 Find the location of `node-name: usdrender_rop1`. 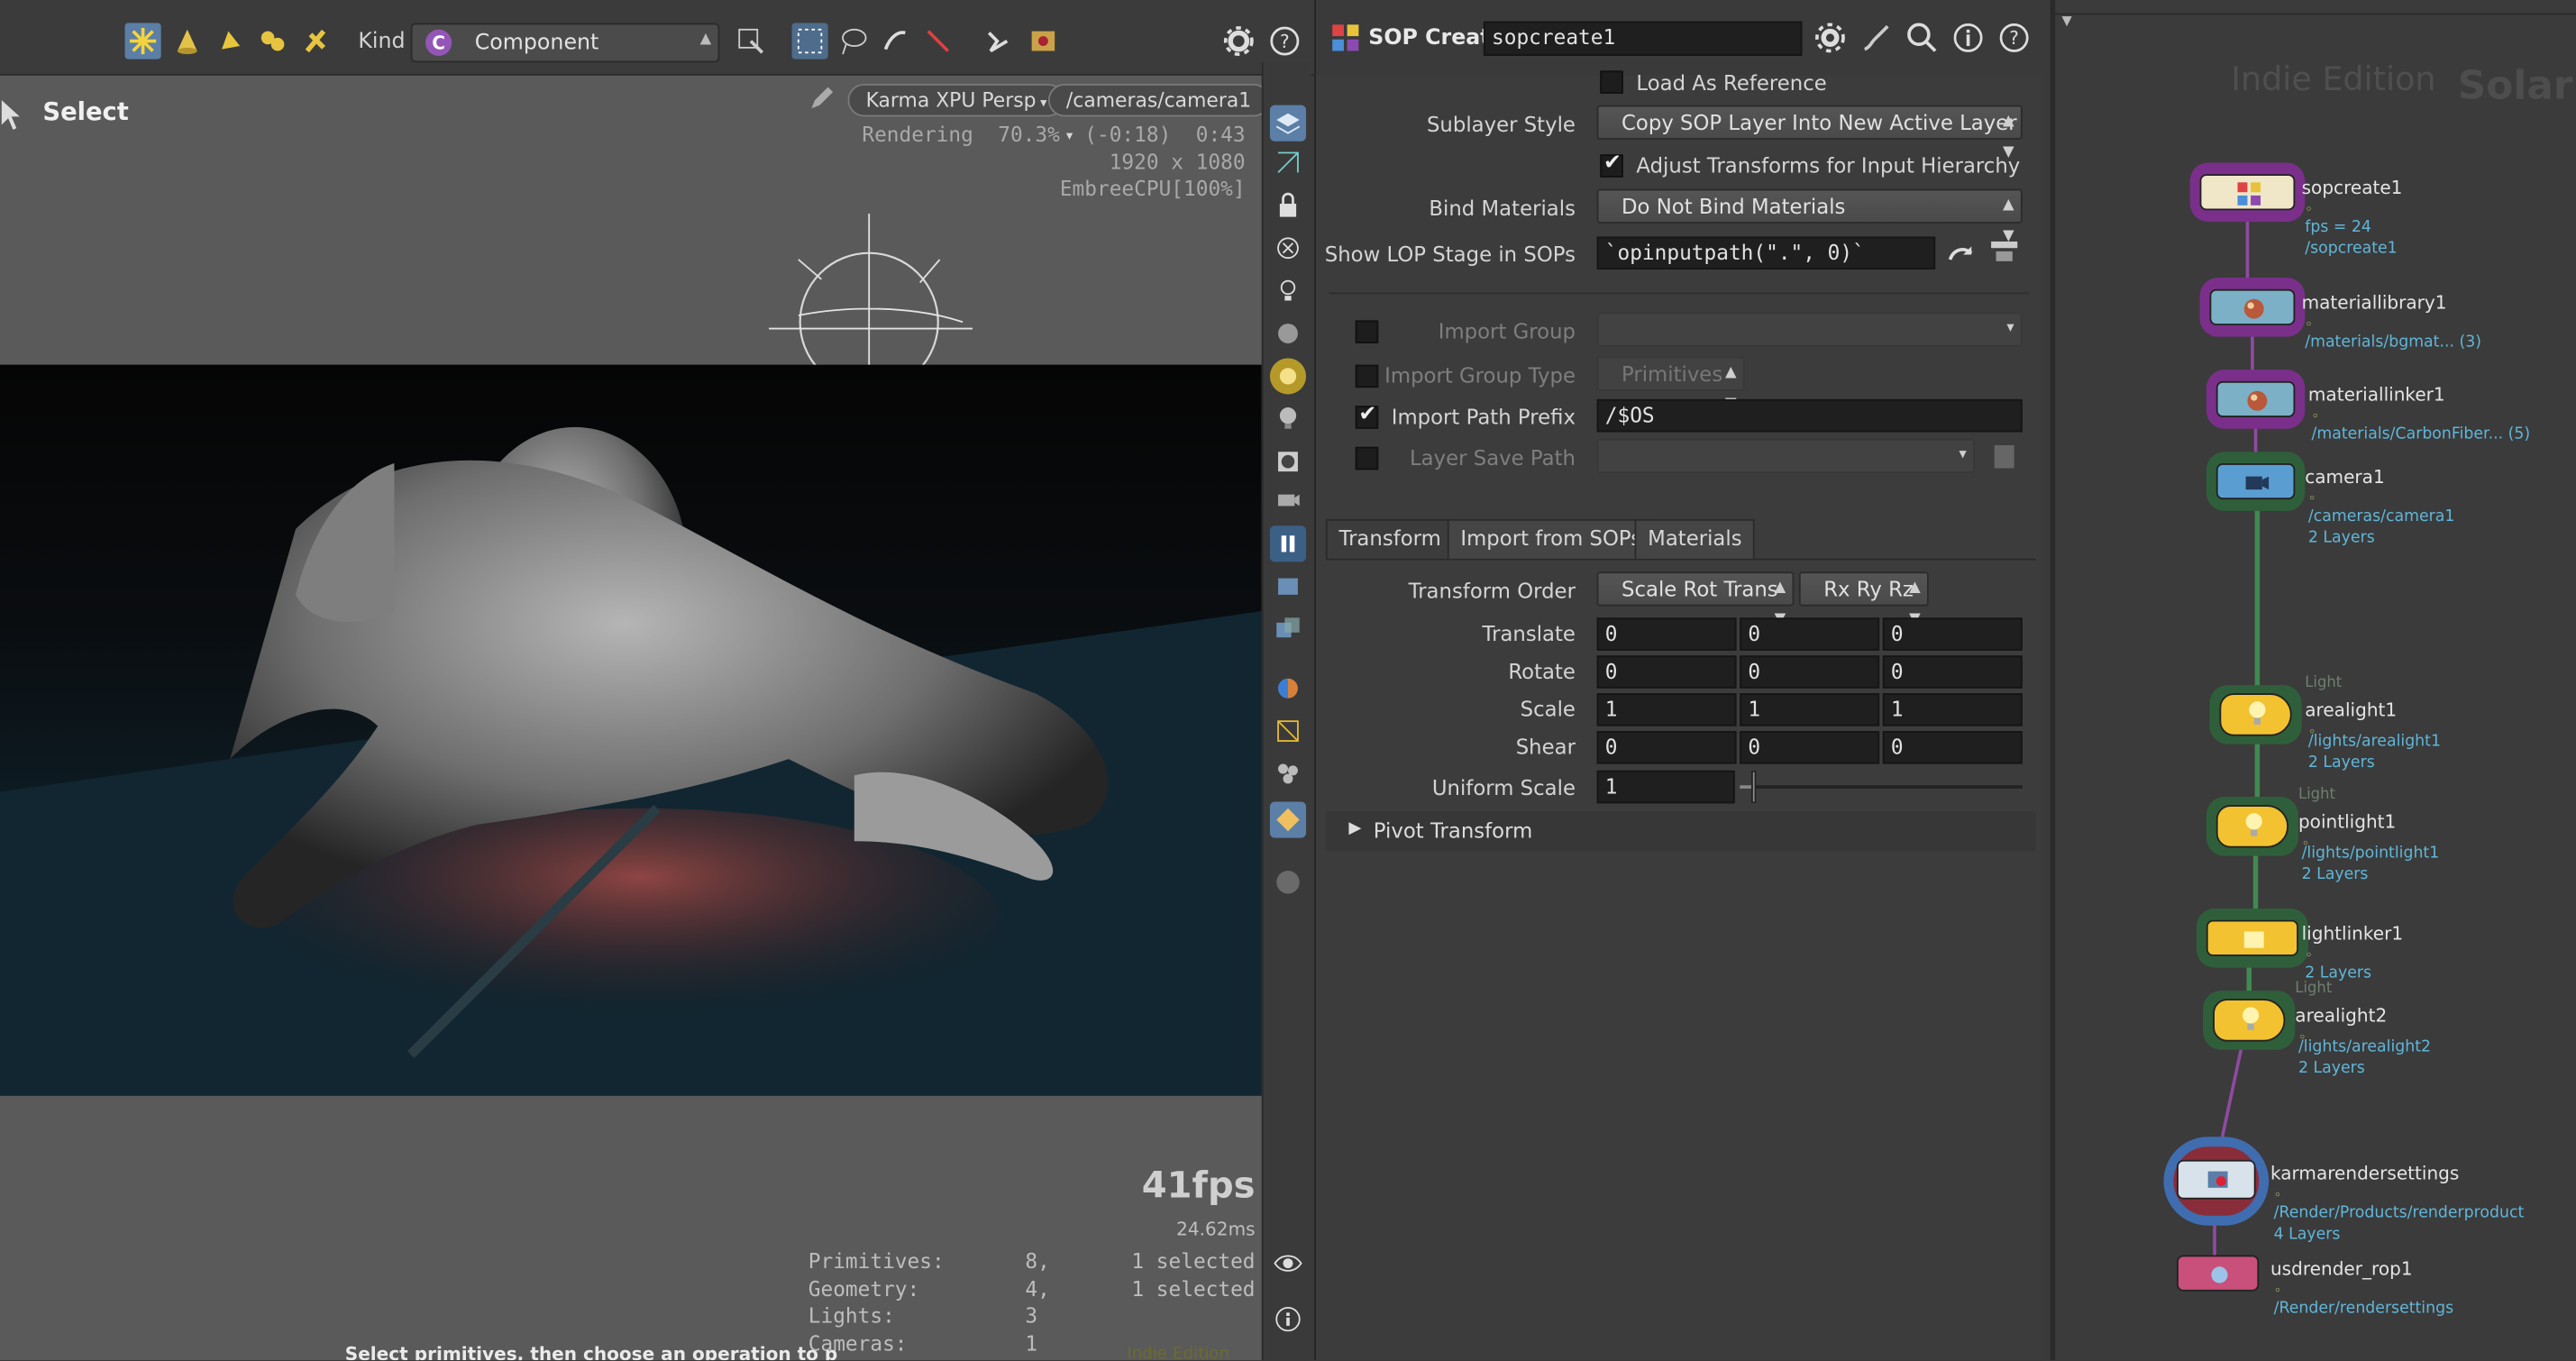

node-name: usdrender_rop1 is located at coordinates (2341, 1269).